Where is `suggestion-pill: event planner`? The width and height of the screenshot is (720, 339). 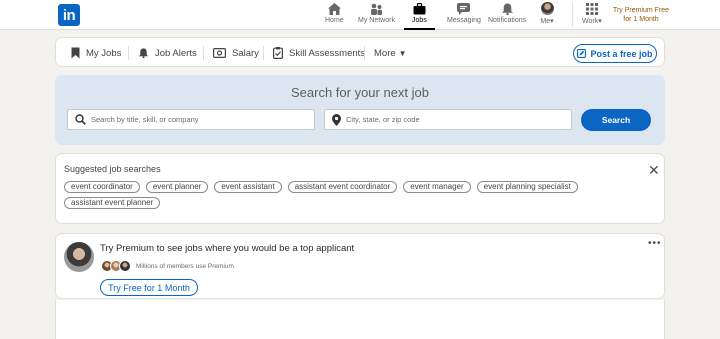 suggestion-pill: event planner is located at coordinates (177, 187).